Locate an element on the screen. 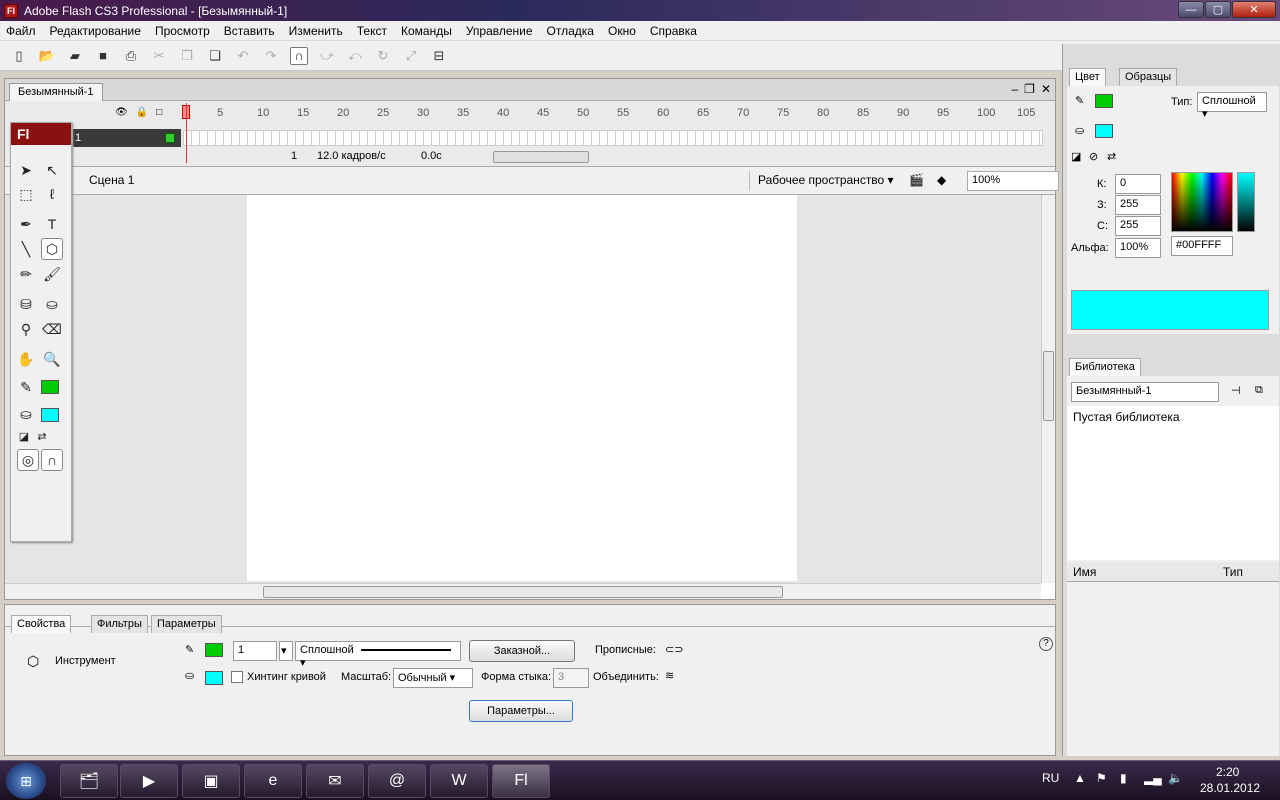  free-transform-tool-icon: ⬚ is located at coordinates (26, 194).